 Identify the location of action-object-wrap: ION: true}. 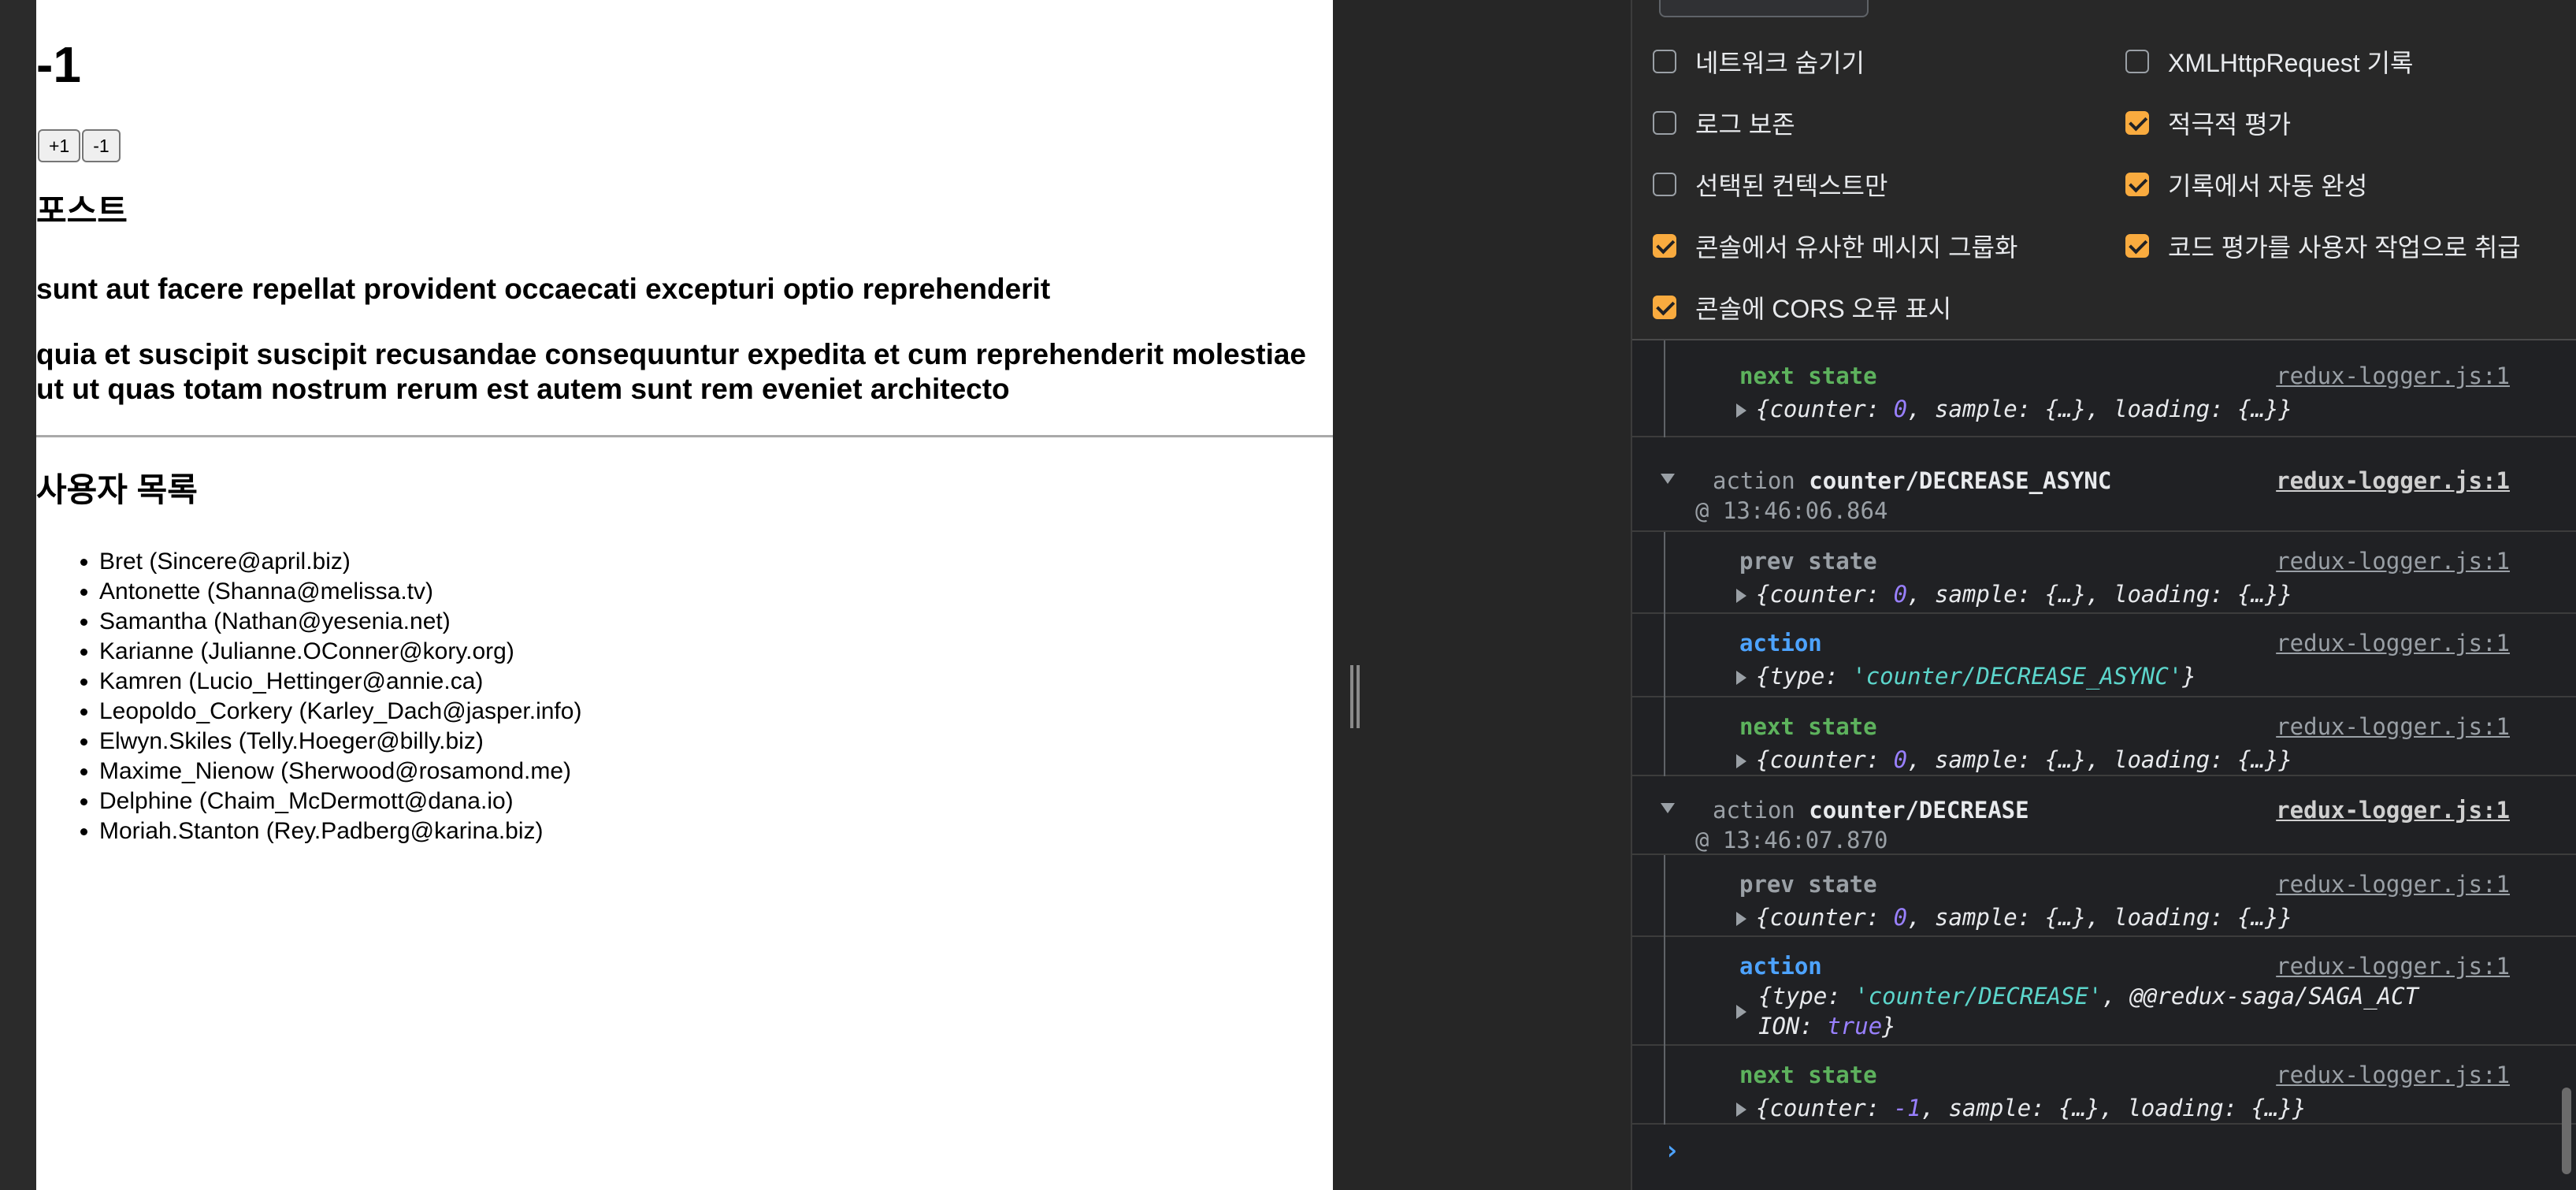
(1827, 1026).